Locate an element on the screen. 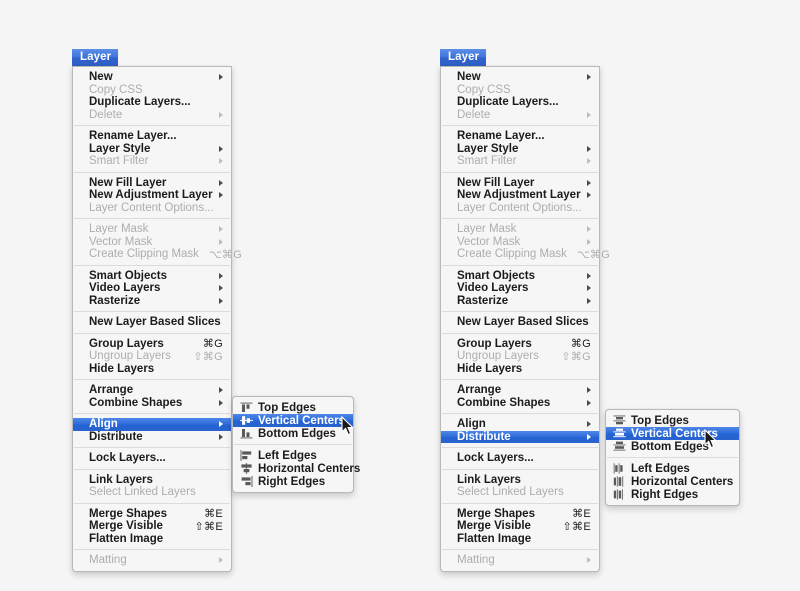 The image size is (800, 591). menu-item-select-linked-layers: Select Linked Layers is located at coordinates (520, 492).